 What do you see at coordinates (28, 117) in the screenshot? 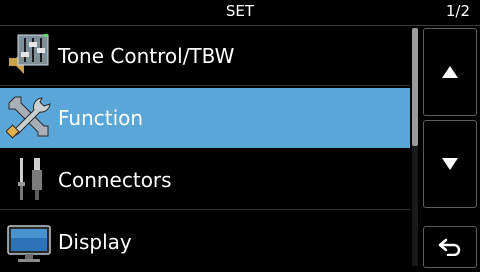
I see `tools-icon` at bounding box center [28, 117].